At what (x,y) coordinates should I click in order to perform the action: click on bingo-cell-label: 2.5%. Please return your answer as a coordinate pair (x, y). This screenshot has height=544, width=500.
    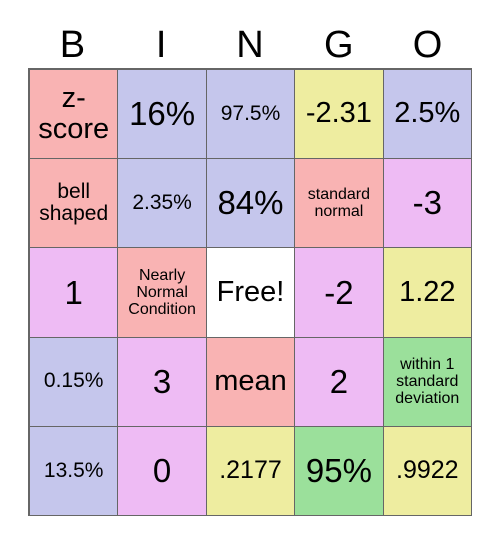
    Looking at the image, I should click on (427, 113).